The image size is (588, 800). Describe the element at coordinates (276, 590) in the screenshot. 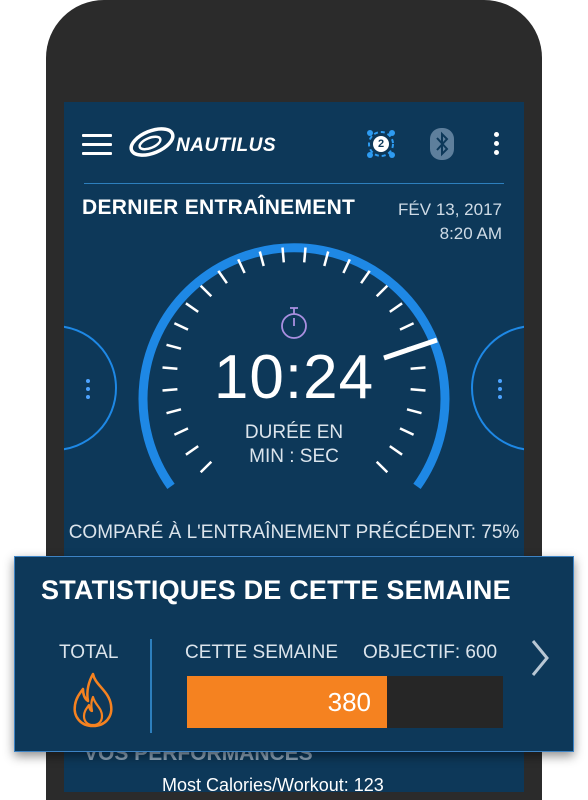

I see `weekly-stats-title: STATISTIQUES DE CETTE SEMAINE` at that location.